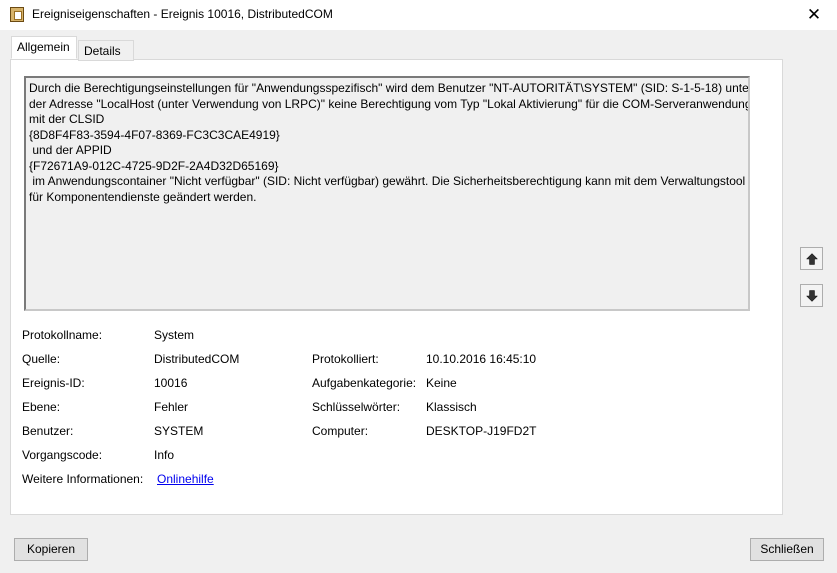  I want to click on quelle-label: Quelle:, so click(41, 359).